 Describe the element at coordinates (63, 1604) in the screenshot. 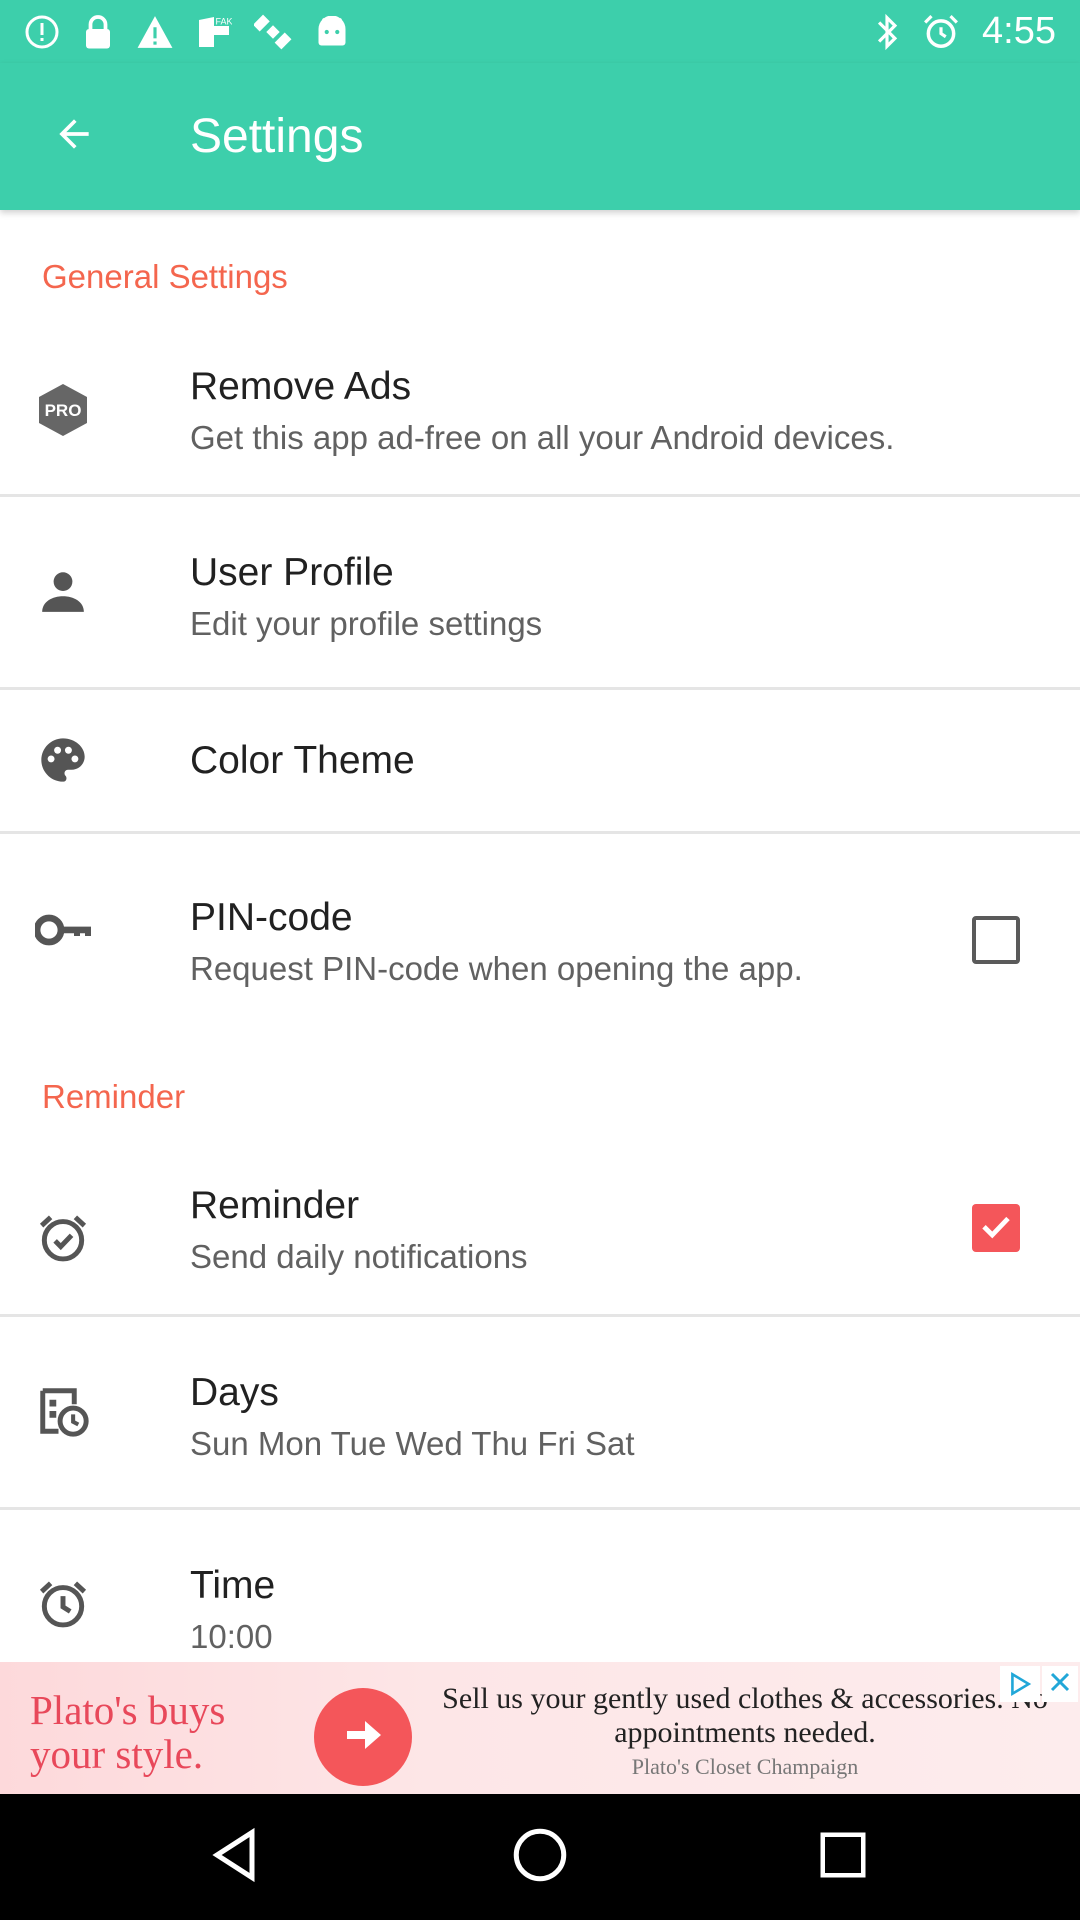

I see `clock-icon` at that location.